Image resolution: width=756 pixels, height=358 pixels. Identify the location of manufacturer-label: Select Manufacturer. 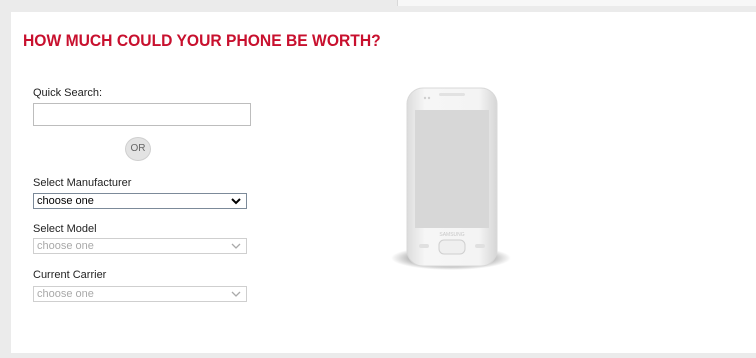
(82, 183).